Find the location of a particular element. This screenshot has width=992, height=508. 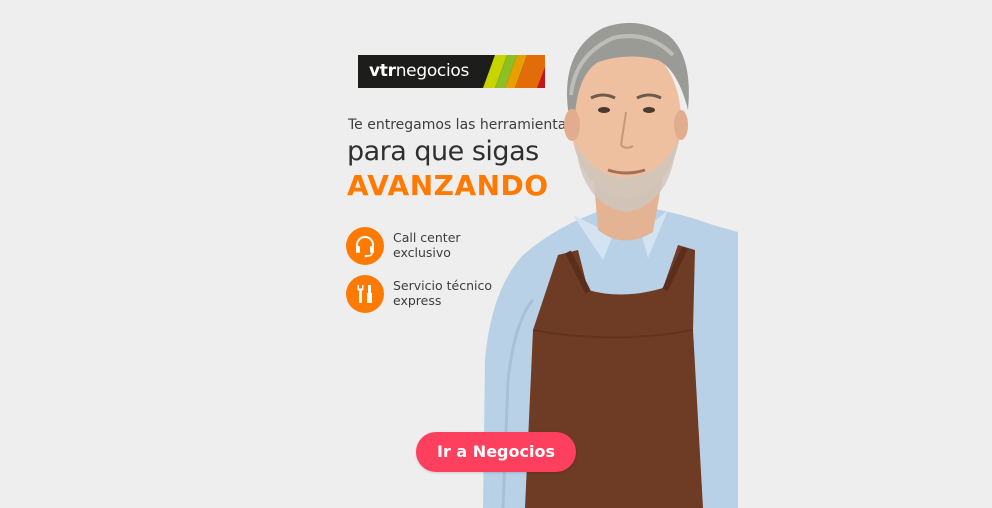

logo-brand-rest: negocios is located at coordinates (432, 71).